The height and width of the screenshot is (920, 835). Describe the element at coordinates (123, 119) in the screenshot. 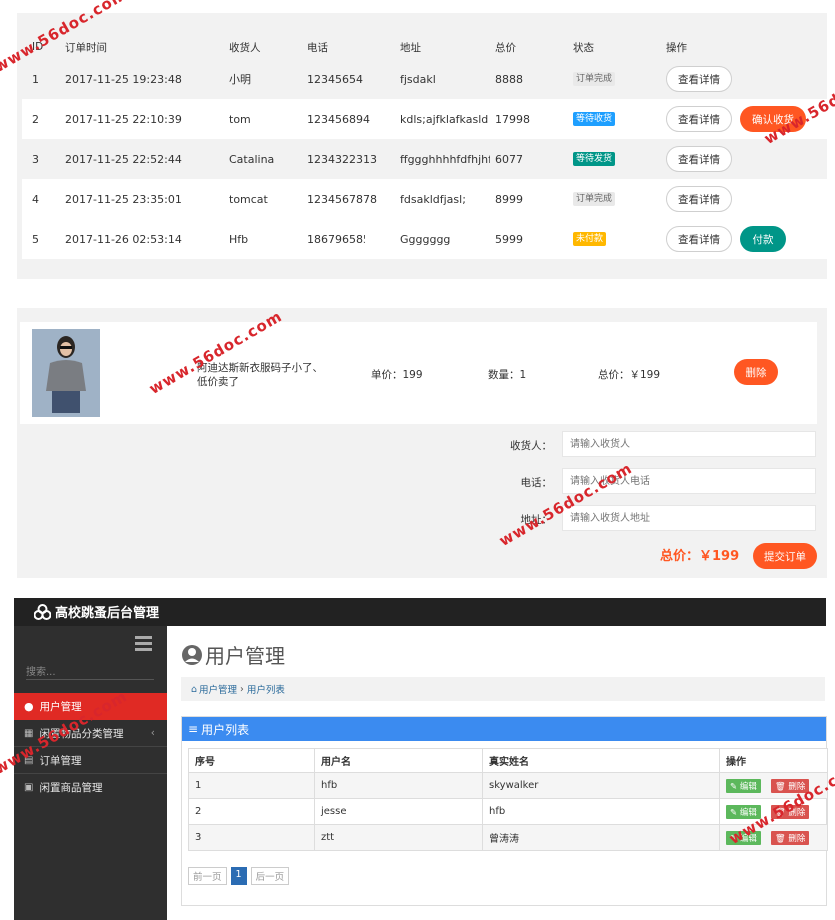

I see `order-time: 2017-11-25 22:10:39` at that location.